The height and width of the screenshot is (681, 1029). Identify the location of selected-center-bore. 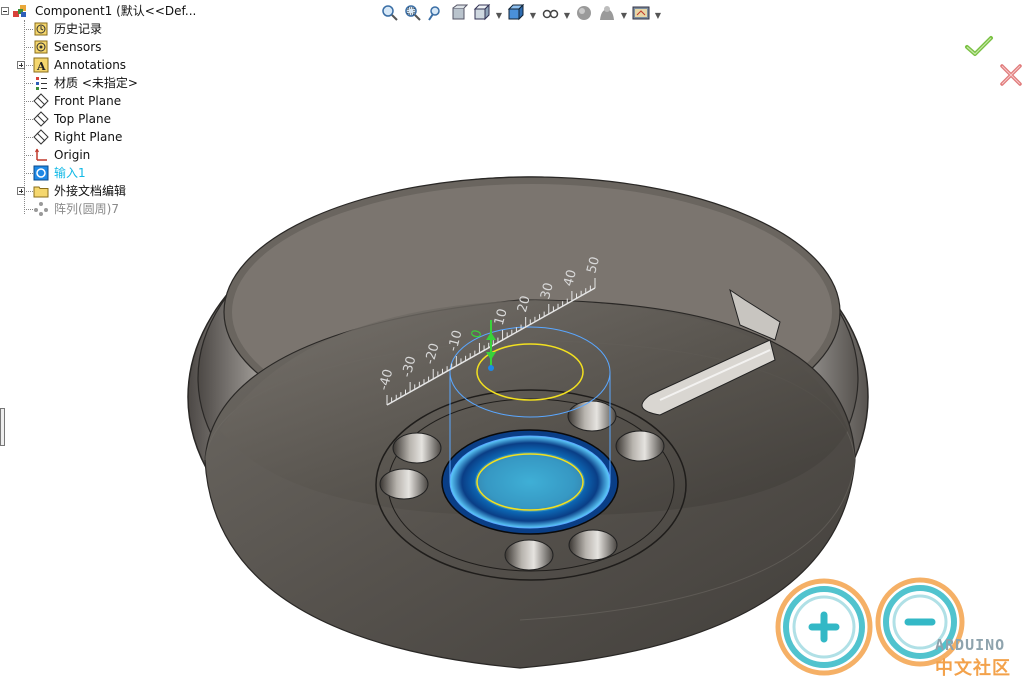
(530, 482).